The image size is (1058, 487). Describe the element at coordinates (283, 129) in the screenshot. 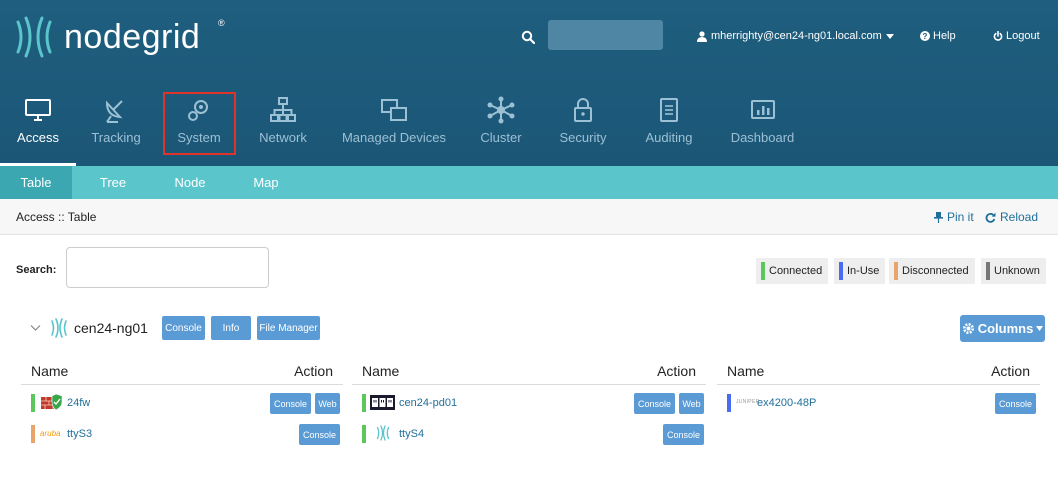

I see `nav-network: Network` at that location.